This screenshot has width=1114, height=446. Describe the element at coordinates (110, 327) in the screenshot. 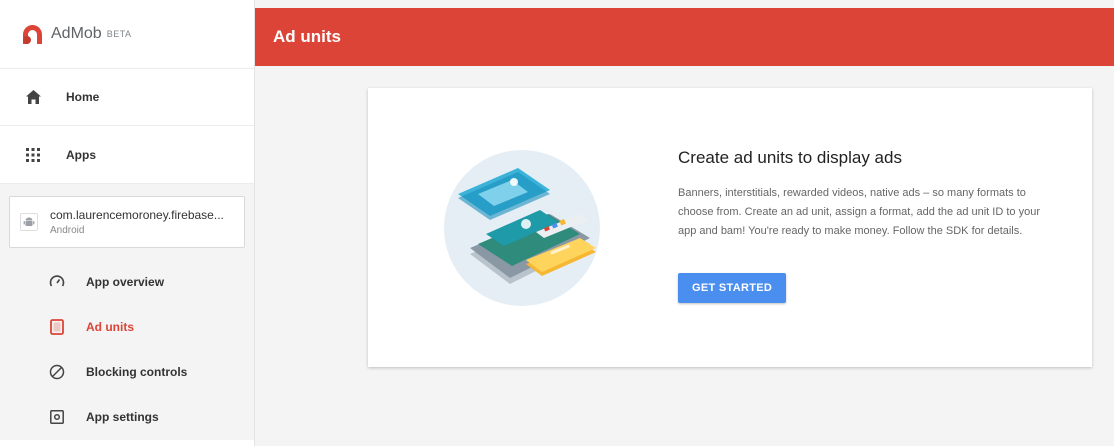

I see `sub-nav-label: Ad units` at that location.